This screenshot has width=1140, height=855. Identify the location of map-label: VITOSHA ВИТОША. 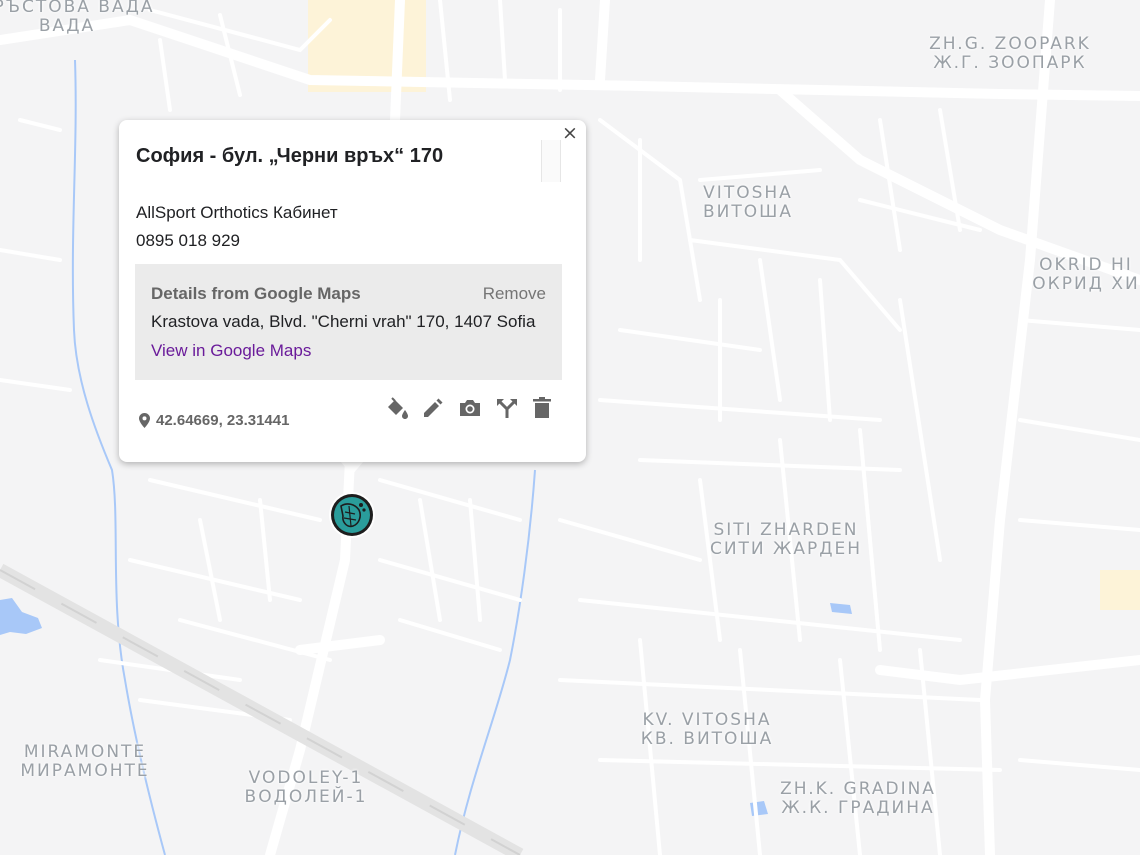
(748, 203).